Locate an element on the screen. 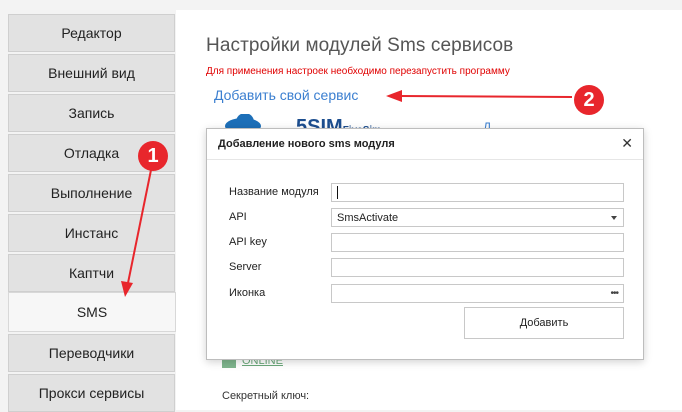  annotation-badge-2: 2 is located at coordinates (589, 100).